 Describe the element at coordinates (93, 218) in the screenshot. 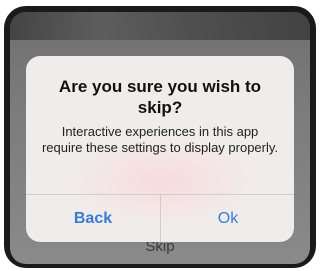

I see `back-button: Back` at that location.